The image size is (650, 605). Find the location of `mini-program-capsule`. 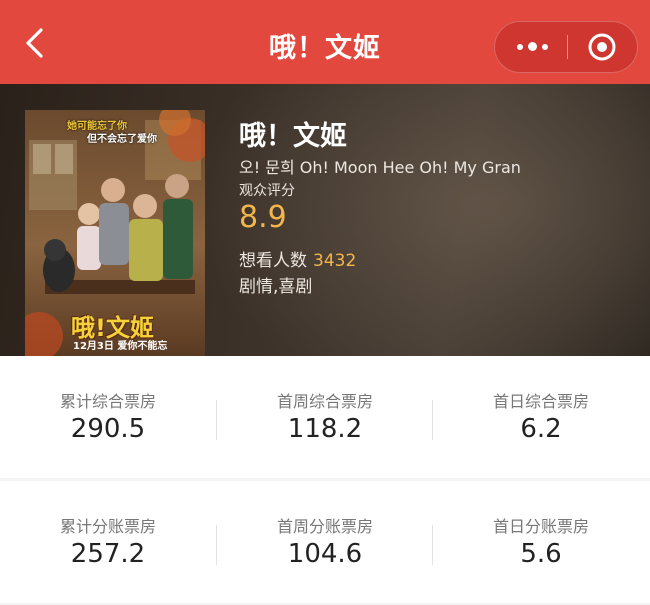

mini-program-capsule is located at coordinates (566, 47).